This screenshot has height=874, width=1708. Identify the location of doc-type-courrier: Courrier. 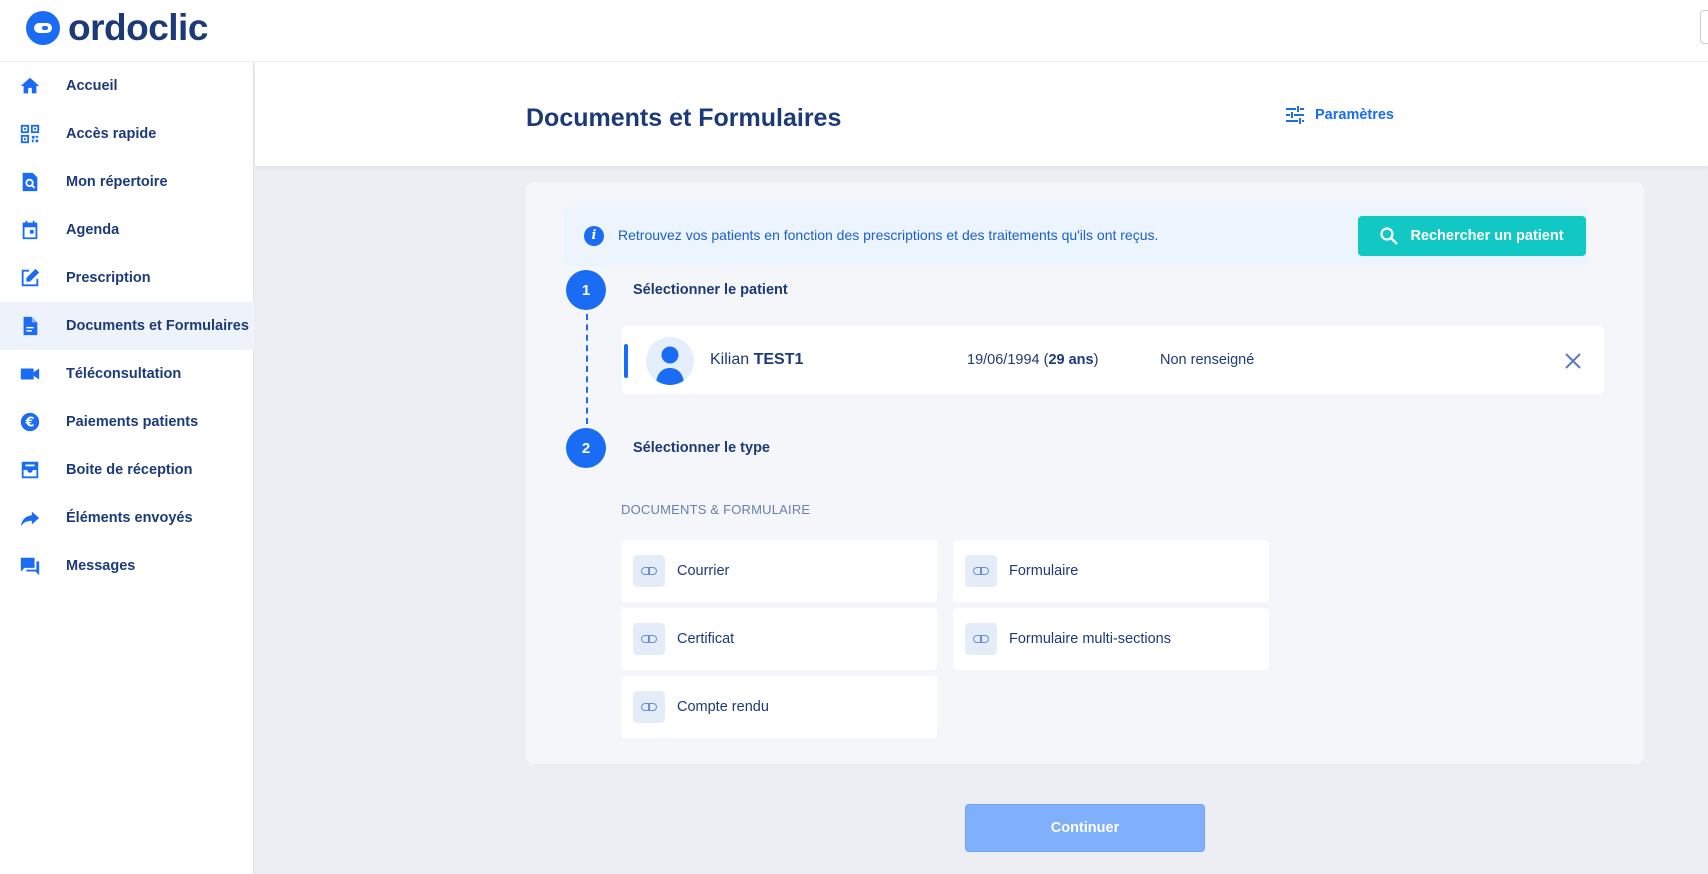
(779, 571).